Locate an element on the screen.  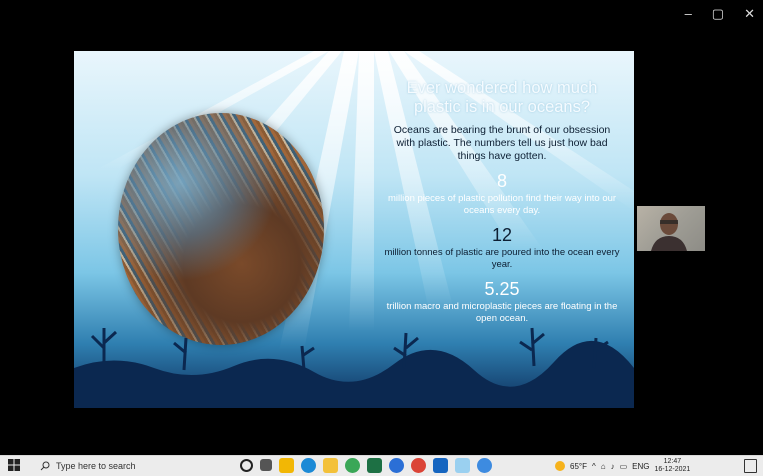
weather-icon is located at coordinates (560, 466).